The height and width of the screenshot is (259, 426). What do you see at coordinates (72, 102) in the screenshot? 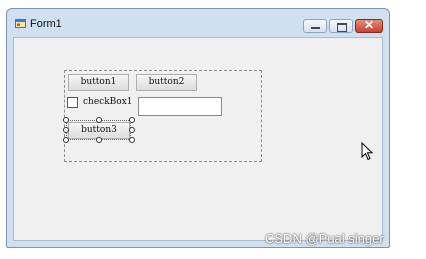
I see `checkbox1` at bounding box center [72, 102].